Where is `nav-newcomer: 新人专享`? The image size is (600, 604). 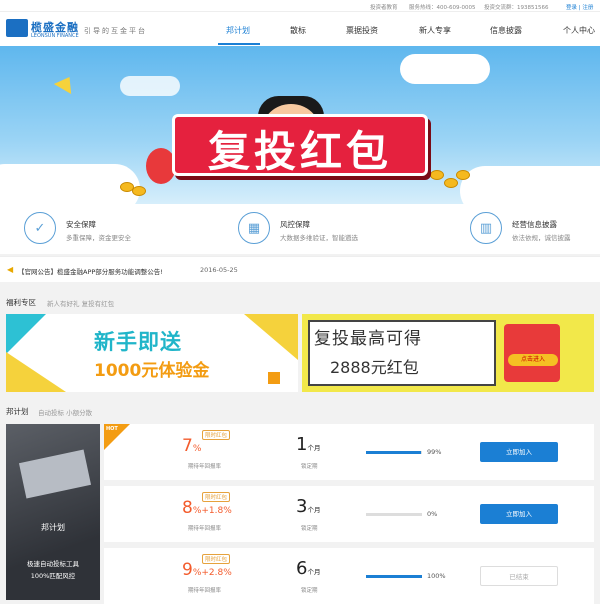
nav-newcomer: 新人专享 is located at coordinates (435, 30).